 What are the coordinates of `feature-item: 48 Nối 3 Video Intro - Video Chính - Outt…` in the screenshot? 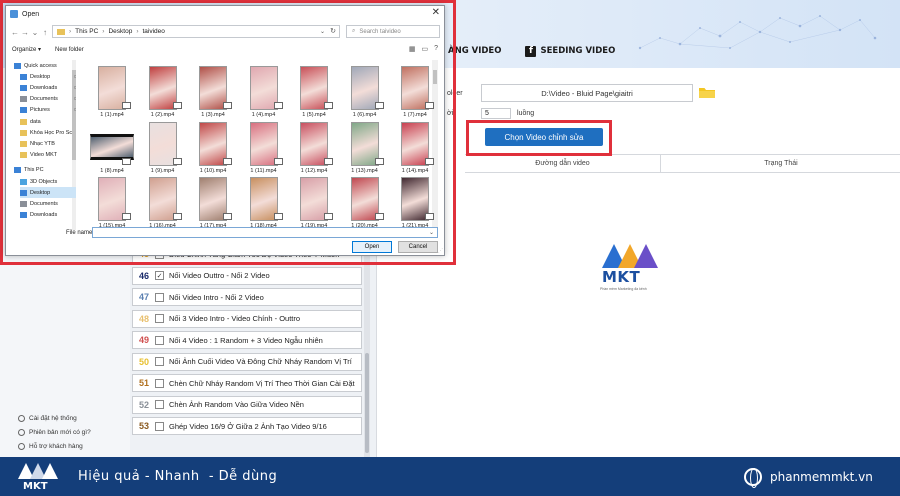 It's located at (247, 318).